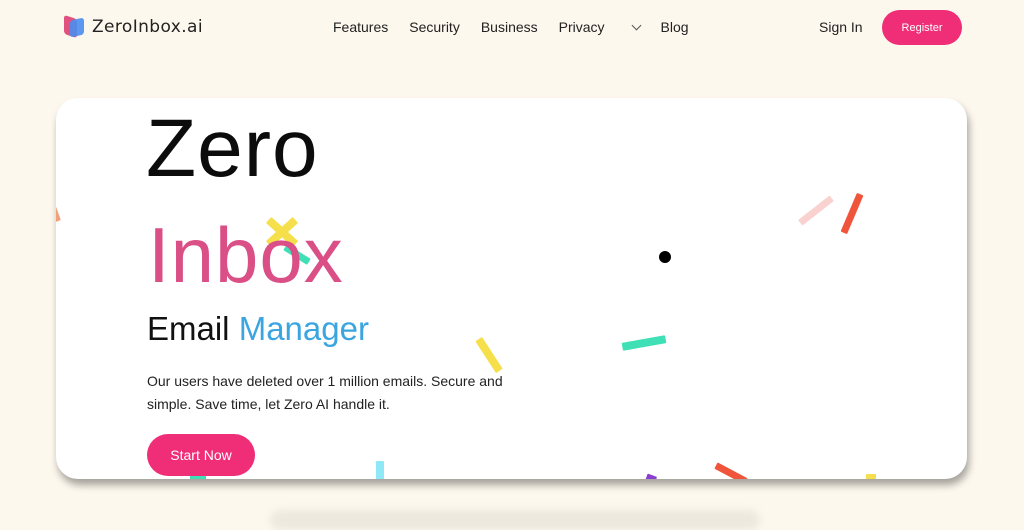 The height and width of the screenshot is (530, 1024). I want to click on nav-links: Features Security Business Privacy Blog, so click(521, 27).